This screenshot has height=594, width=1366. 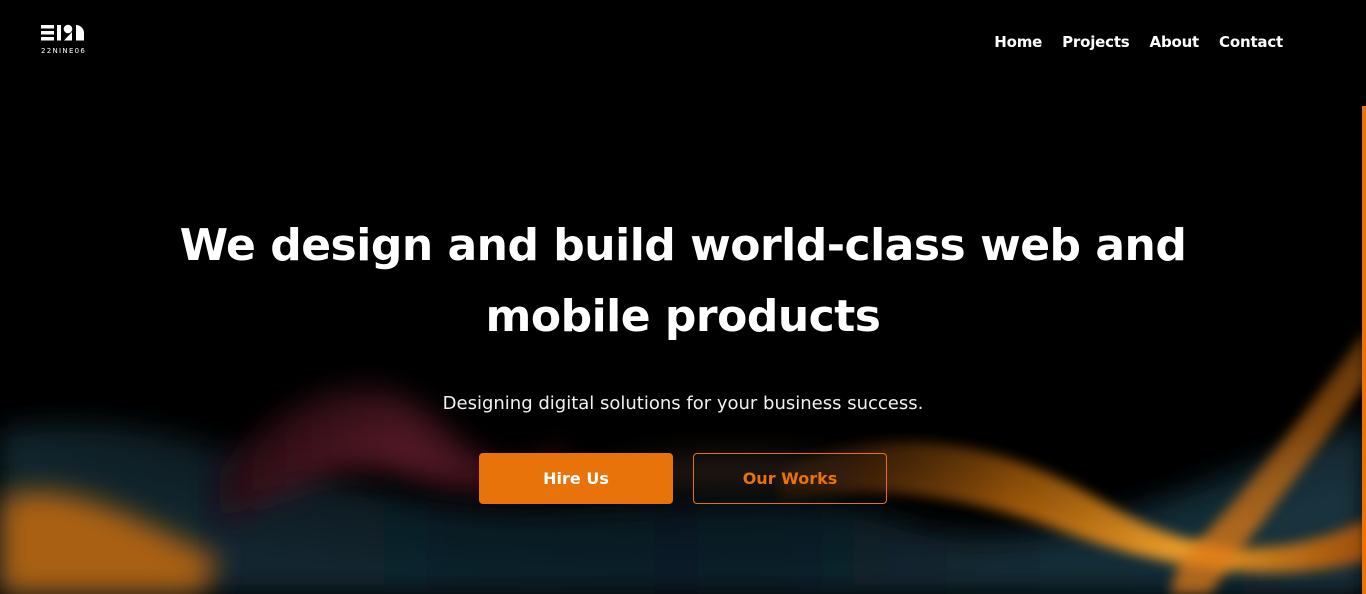 What do you see at coordinates (1175, 42) in the screenshot?
I see `nav-link-about: About` at bounding box center [1175, 42].